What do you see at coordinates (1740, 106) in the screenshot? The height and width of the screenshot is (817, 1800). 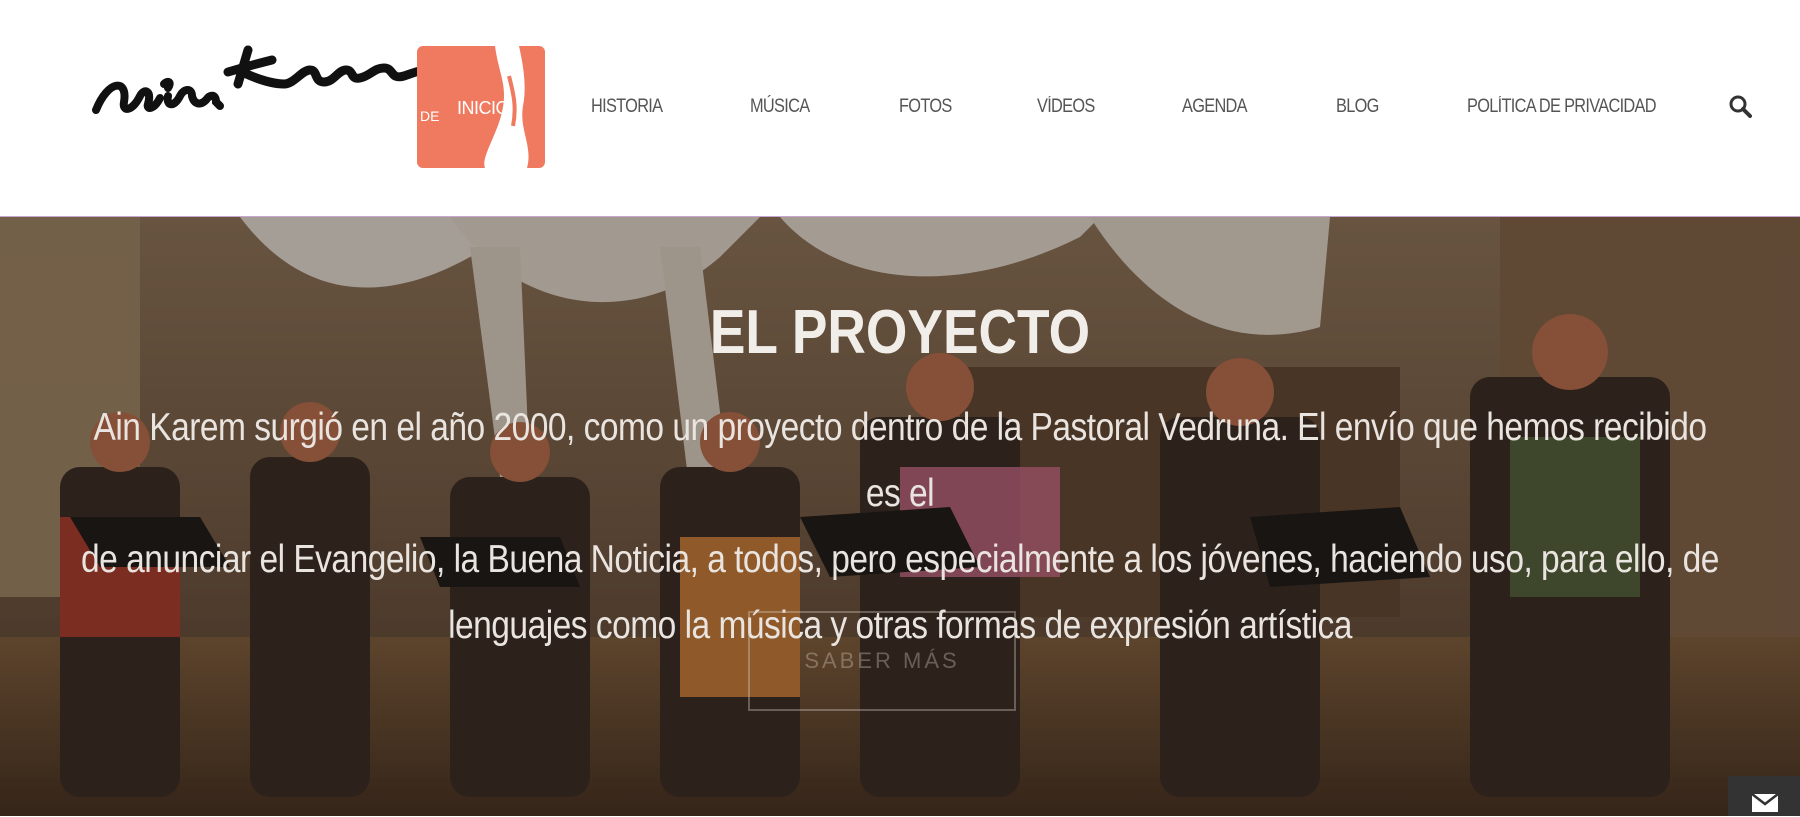 I see `search-icon` at bounding box center [1740, 106].